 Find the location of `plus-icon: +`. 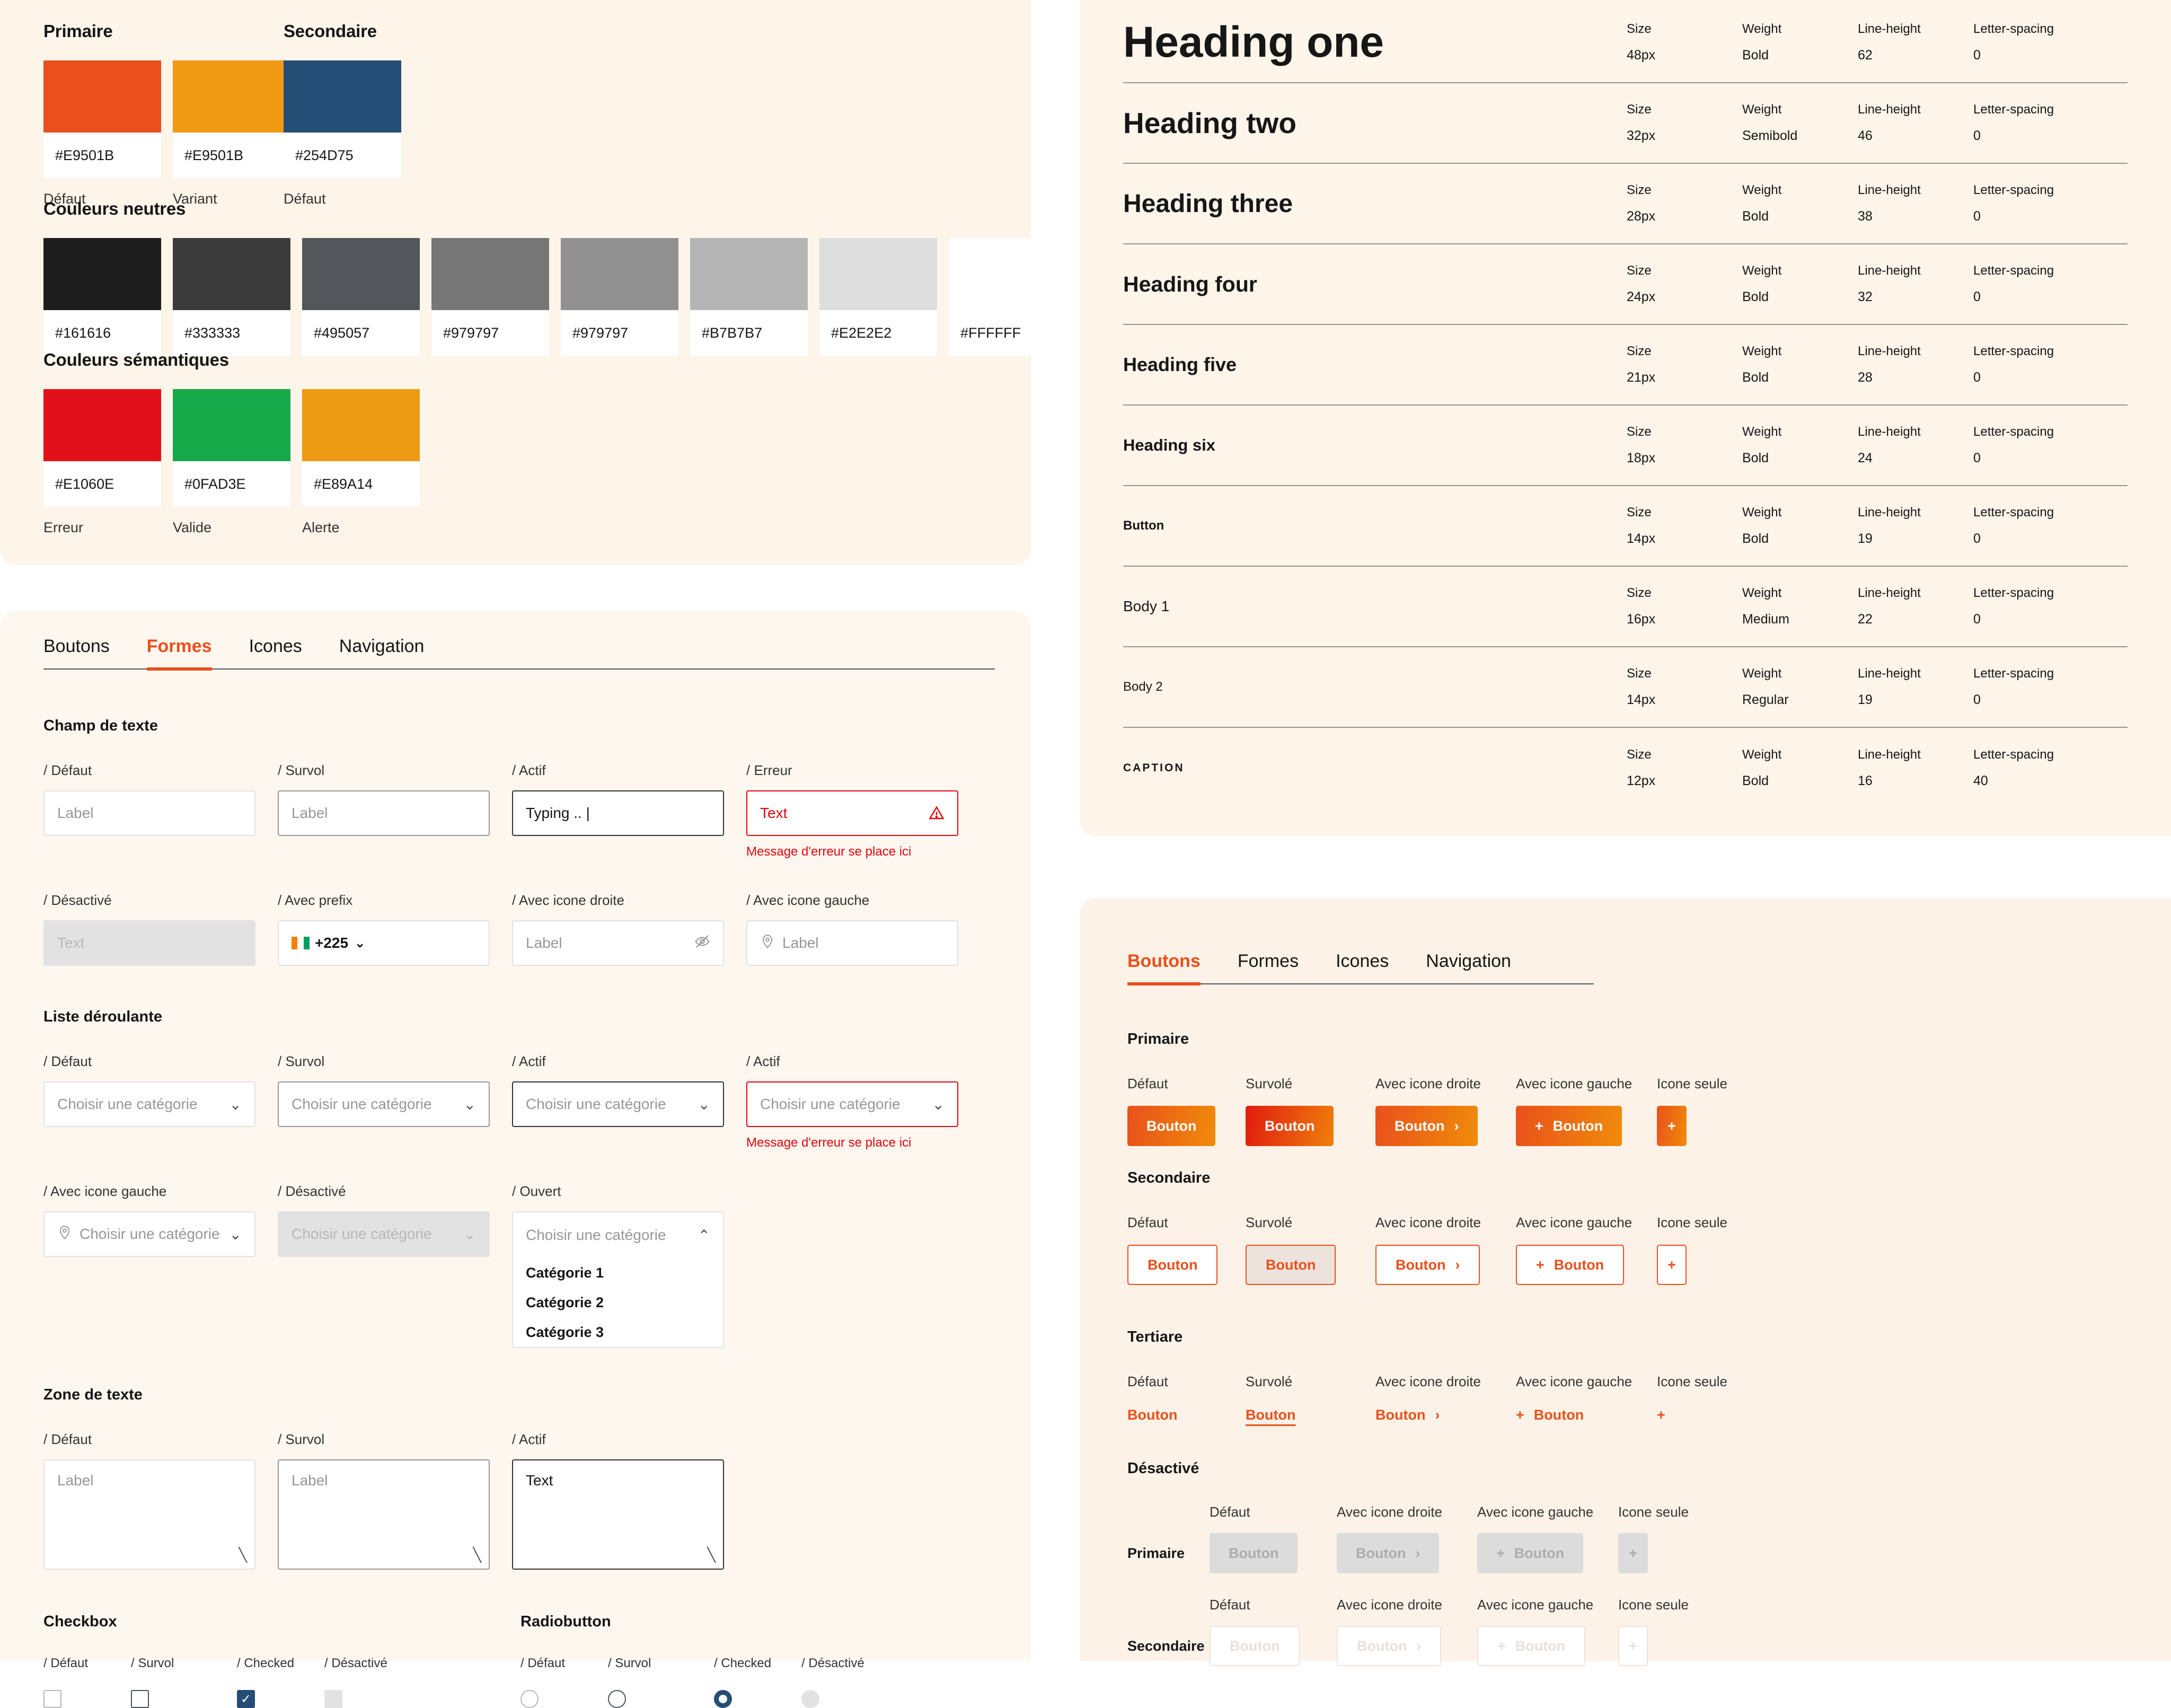

plus-icon: + is located at coordinates (1661, 1415).